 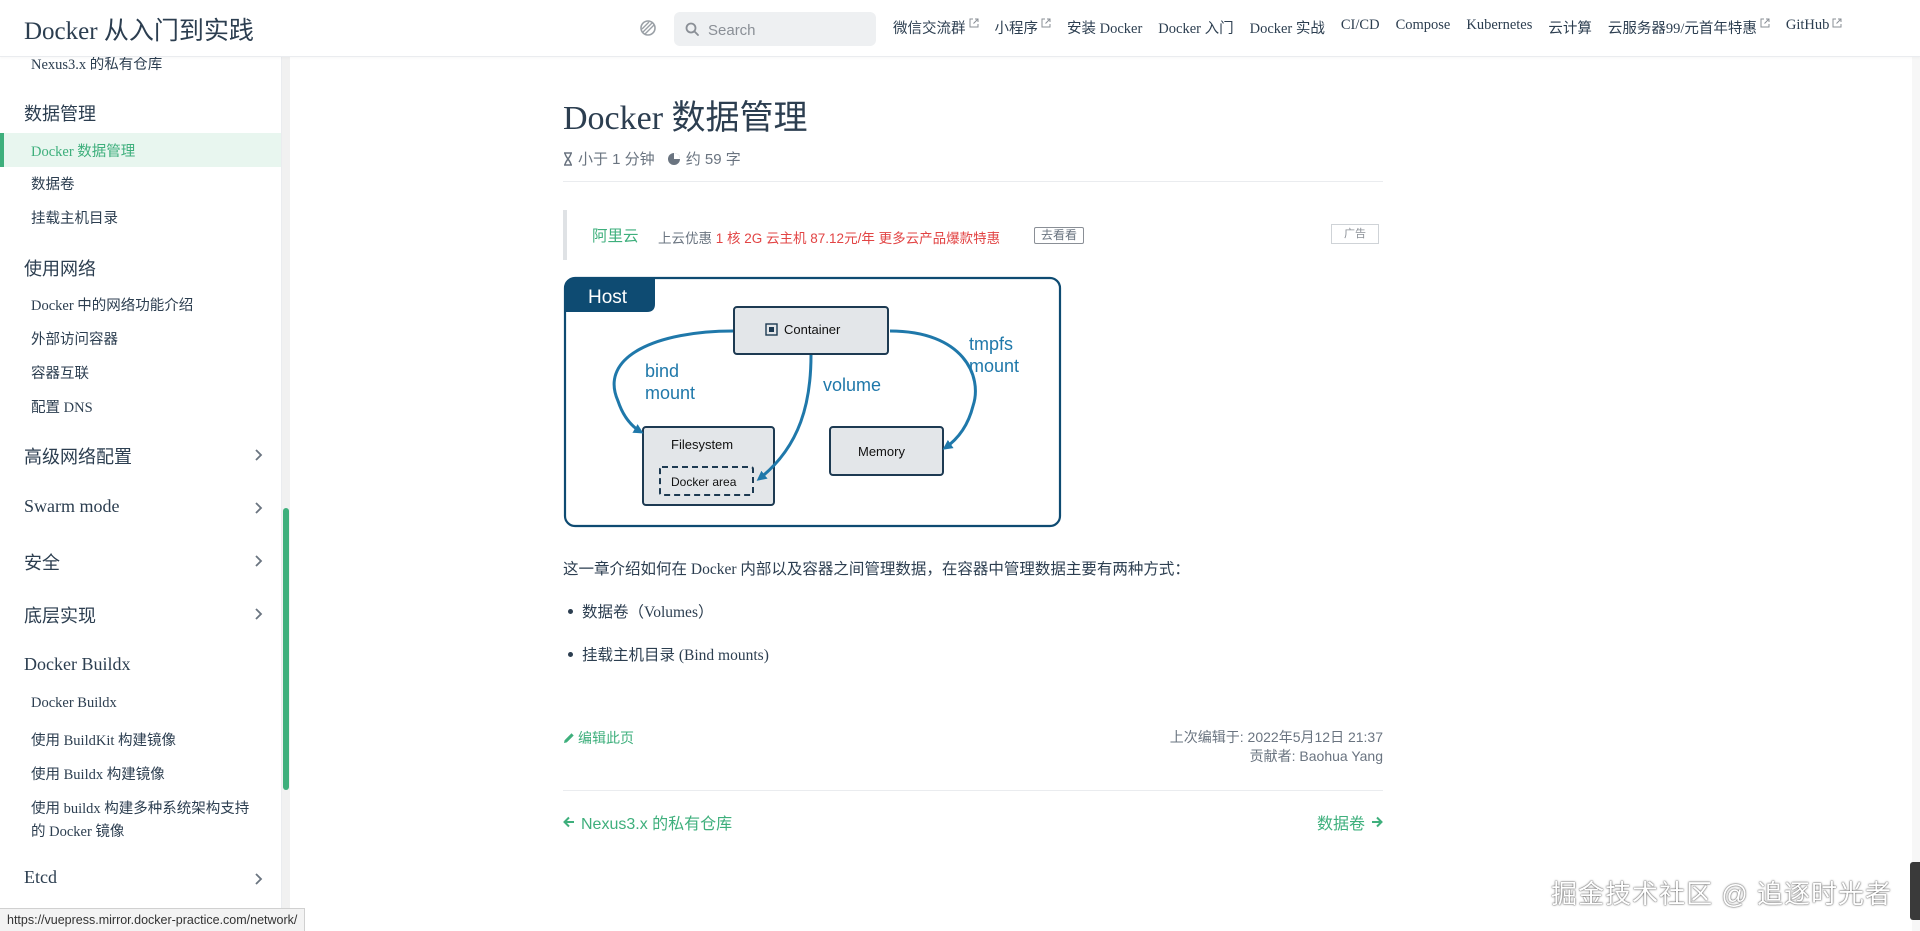 What do you see at coordinates (1916, 494) in the screenshot?
I see `page-scrollbar-track` at bounding box center [1916, 494].